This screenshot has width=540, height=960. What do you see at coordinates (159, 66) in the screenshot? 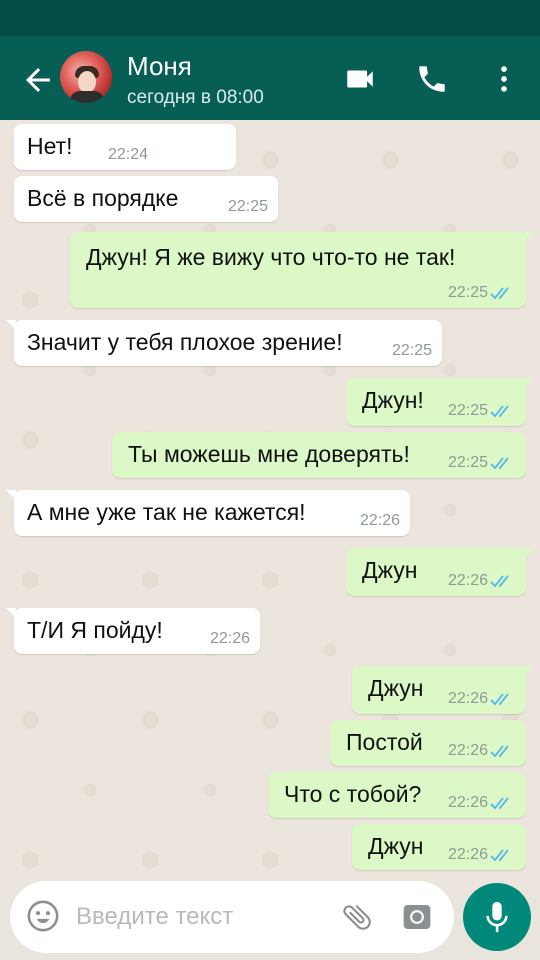
I see `contact-name: Моня` at bounding box center [159, 66].